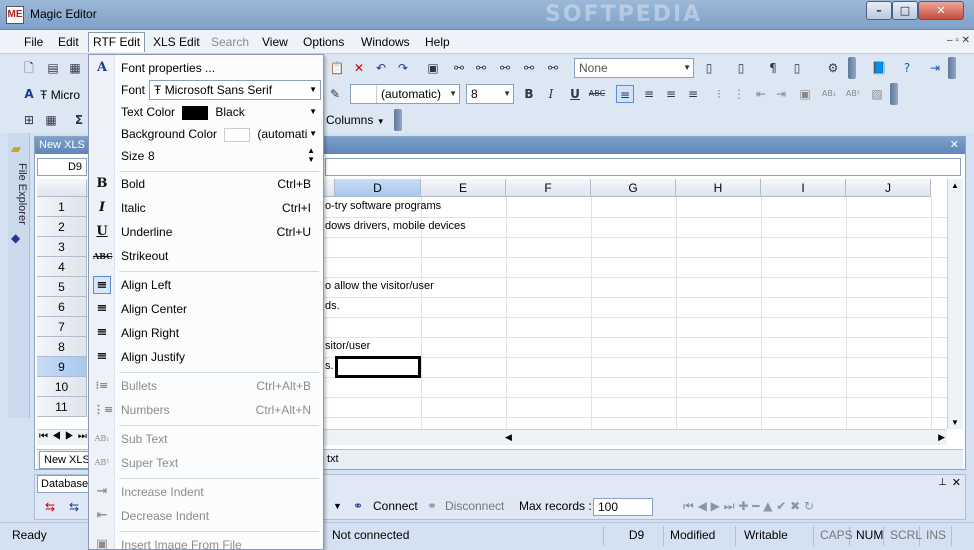  What do you see at coordinates (381, 68) in the screenshot?
I see `undo-icon: ↶` at bounding box center [381, 68].